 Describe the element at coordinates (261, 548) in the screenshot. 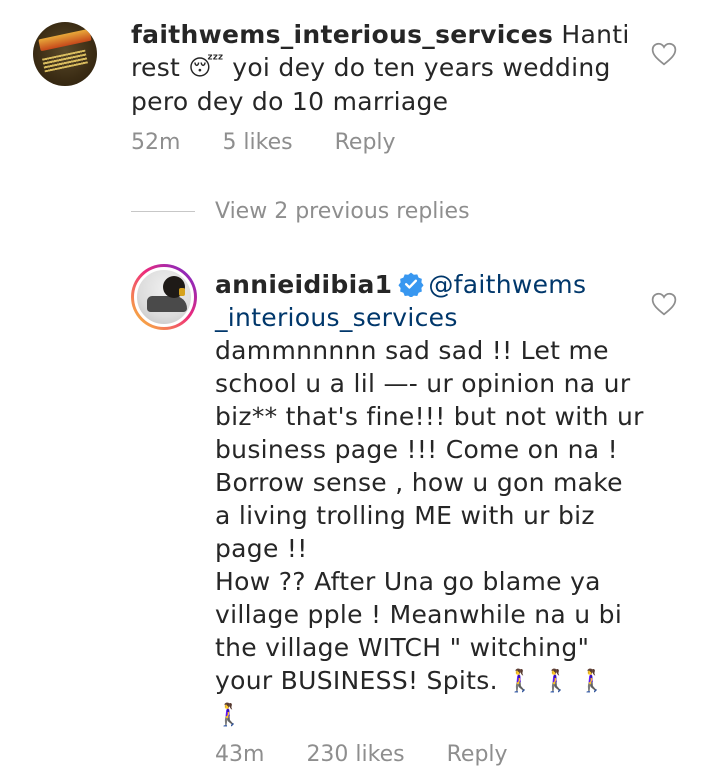

I see `reply-line: page !!` at that location.